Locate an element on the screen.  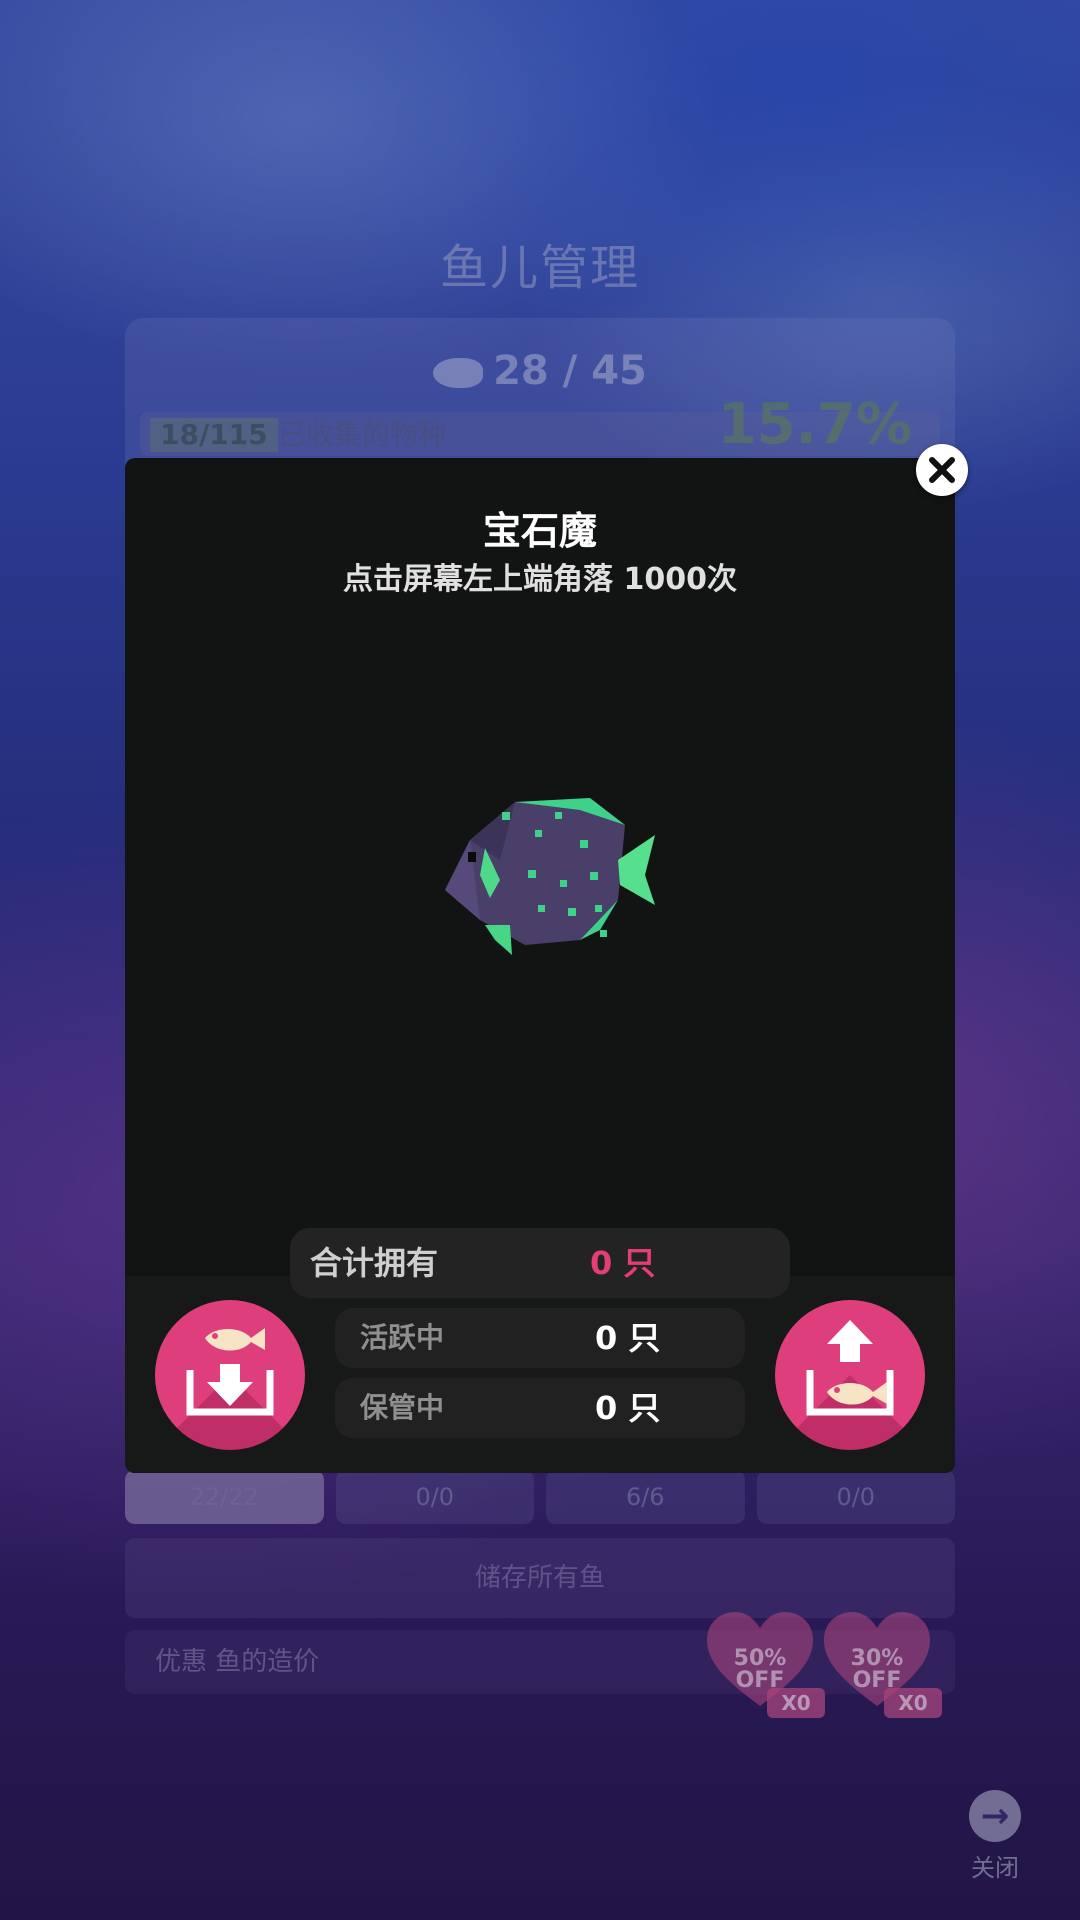
active-row: 活跃中 0 只 is located at coordinates (540, 1338).